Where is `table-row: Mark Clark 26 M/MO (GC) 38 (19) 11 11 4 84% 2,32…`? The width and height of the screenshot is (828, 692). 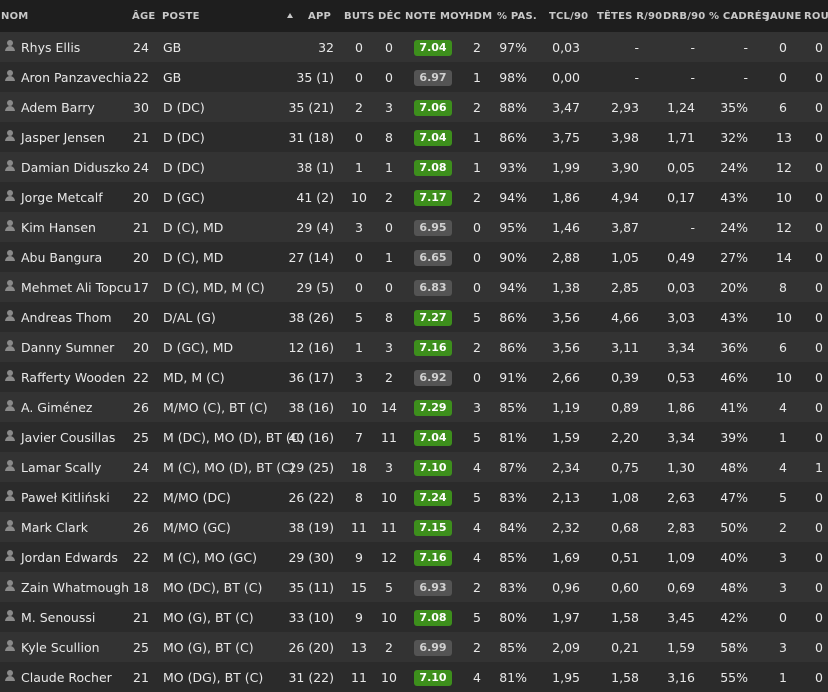 table-row: Mark Clark 26 M/MO (GC) 38 (19) 11 11 4 84% 2,32… is located at coordinates (414, 527).